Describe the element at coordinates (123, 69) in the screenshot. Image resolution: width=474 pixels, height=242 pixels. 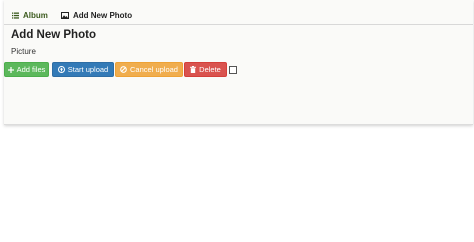
I see `ban-icon` at that location.